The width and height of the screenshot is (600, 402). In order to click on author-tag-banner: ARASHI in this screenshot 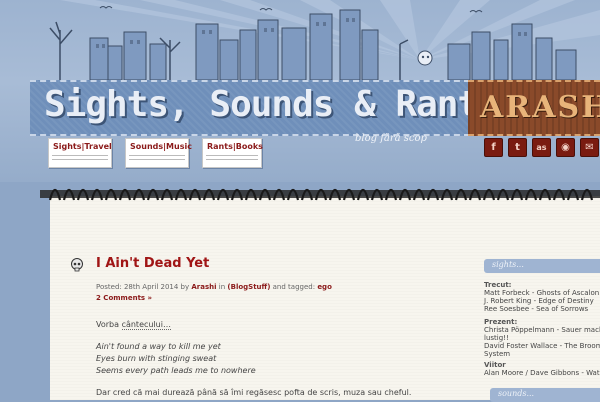, I will do `click(534, 108)`.